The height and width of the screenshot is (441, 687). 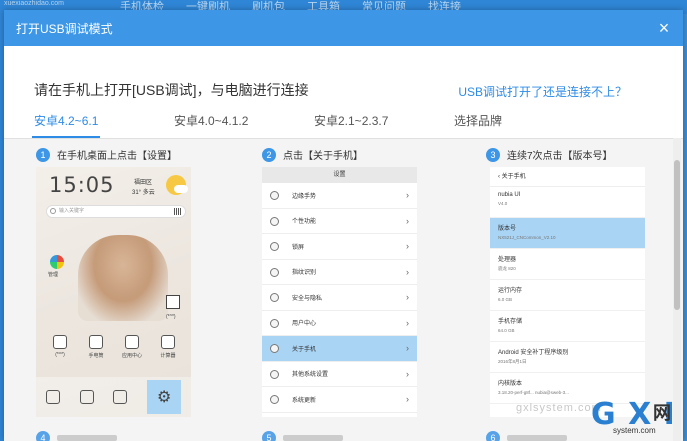 What do you see at coordinates (339, 349) in the screenshot?
I see `settings-row-about-phone: 关于手机 ›` at bounding box center [339, 349].